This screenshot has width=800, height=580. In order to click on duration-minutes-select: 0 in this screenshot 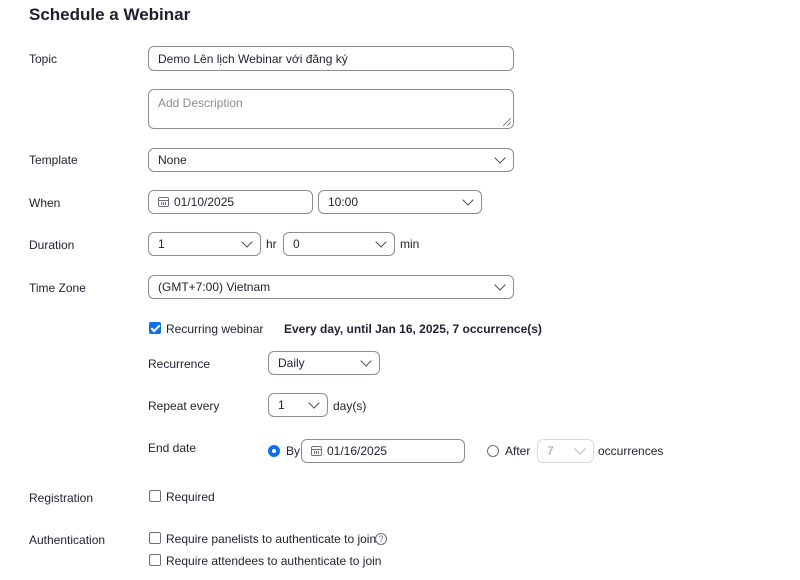, I will do `click(339, 244)`.